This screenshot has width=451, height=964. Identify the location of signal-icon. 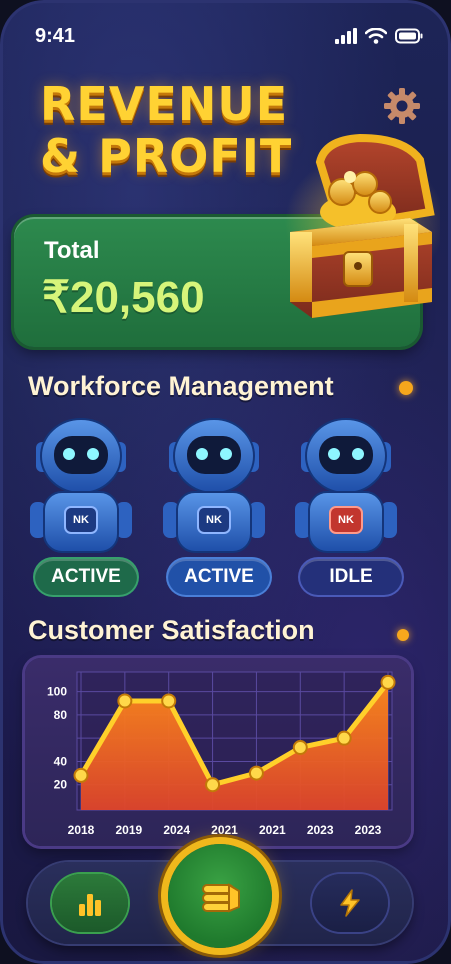
(346, 36).